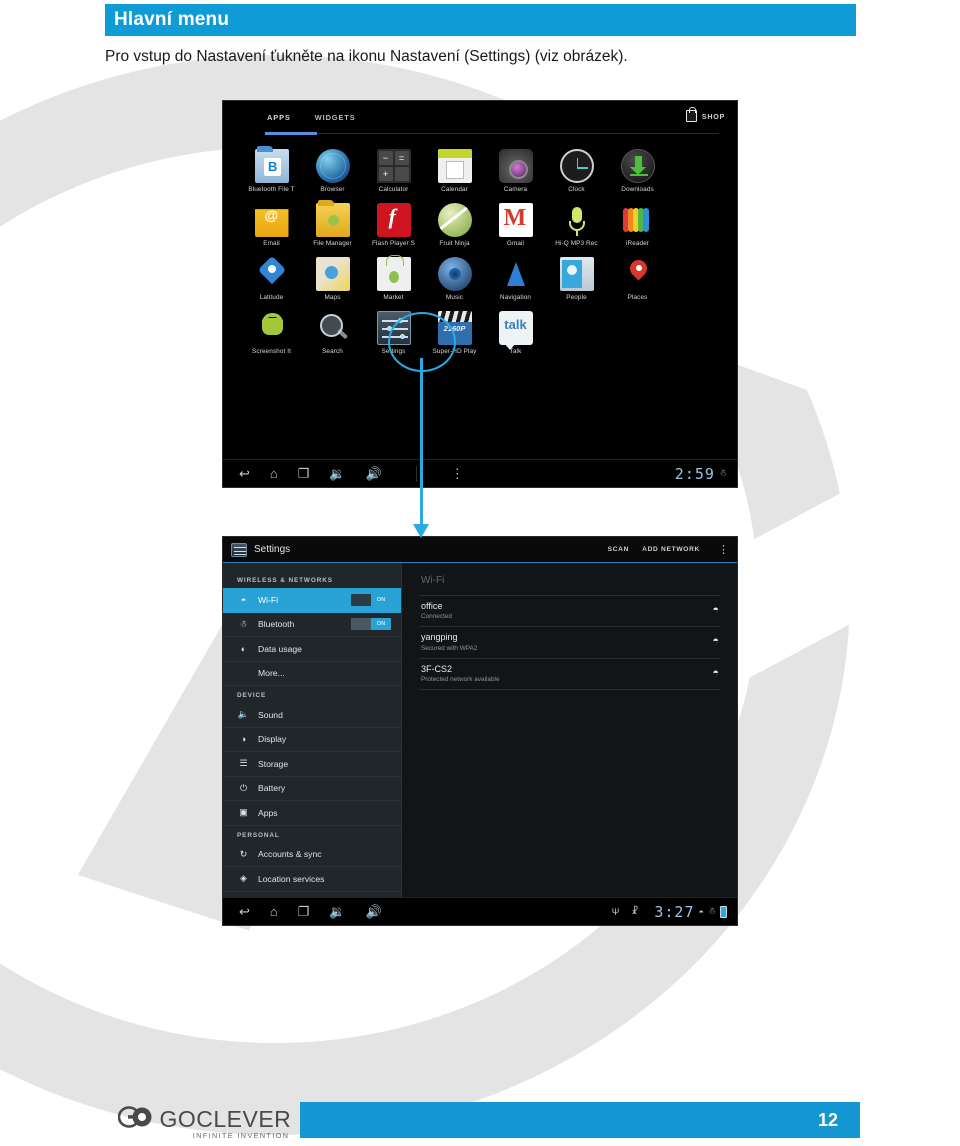  I want to click on sidebar-item-label: Data usage, so click(280, 648).